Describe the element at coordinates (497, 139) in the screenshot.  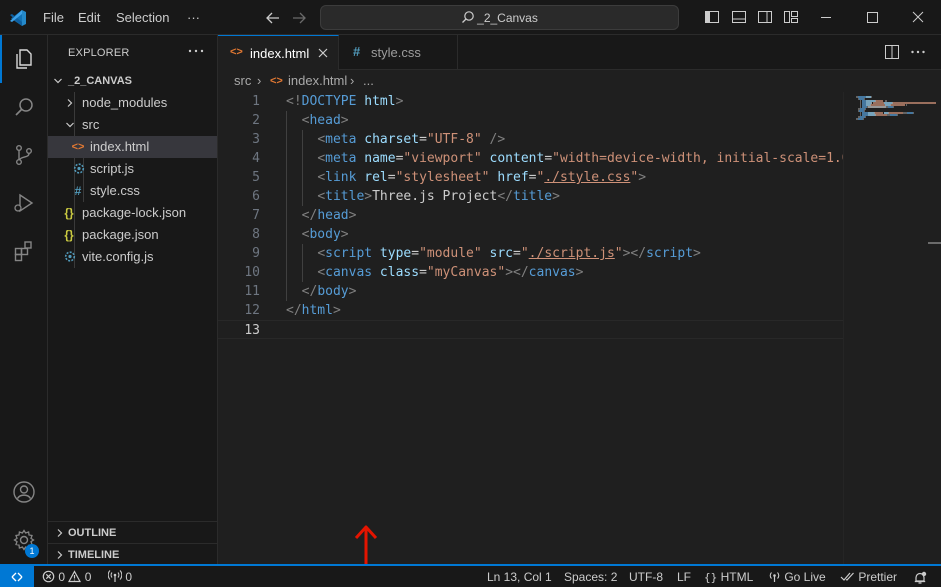
I see `code-token: />` at that location.